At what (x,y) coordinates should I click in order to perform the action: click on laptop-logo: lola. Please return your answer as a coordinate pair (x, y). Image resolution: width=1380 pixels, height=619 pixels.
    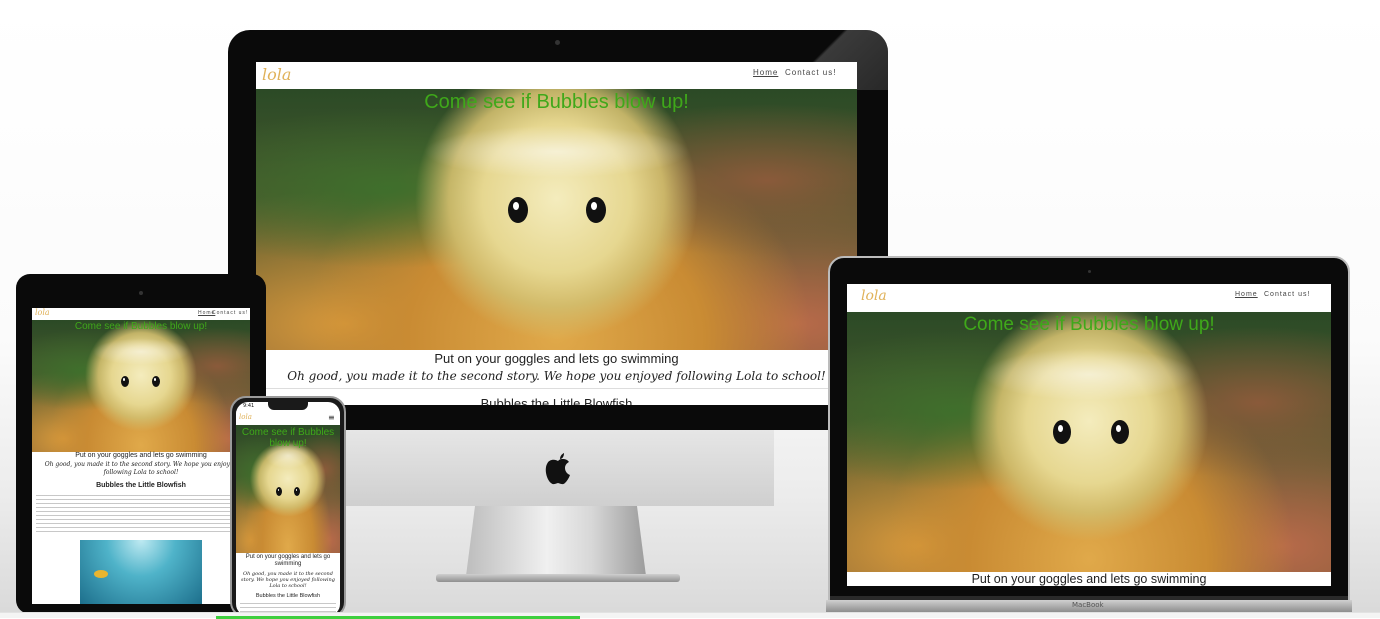
    Looking at the image, I should click on (874, 296).